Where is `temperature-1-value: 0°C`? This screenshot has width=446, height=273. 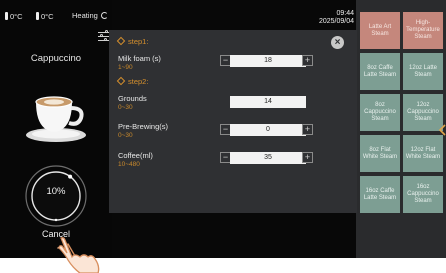 temperature-1-value: 0°C is located at coordinates (16, 16).